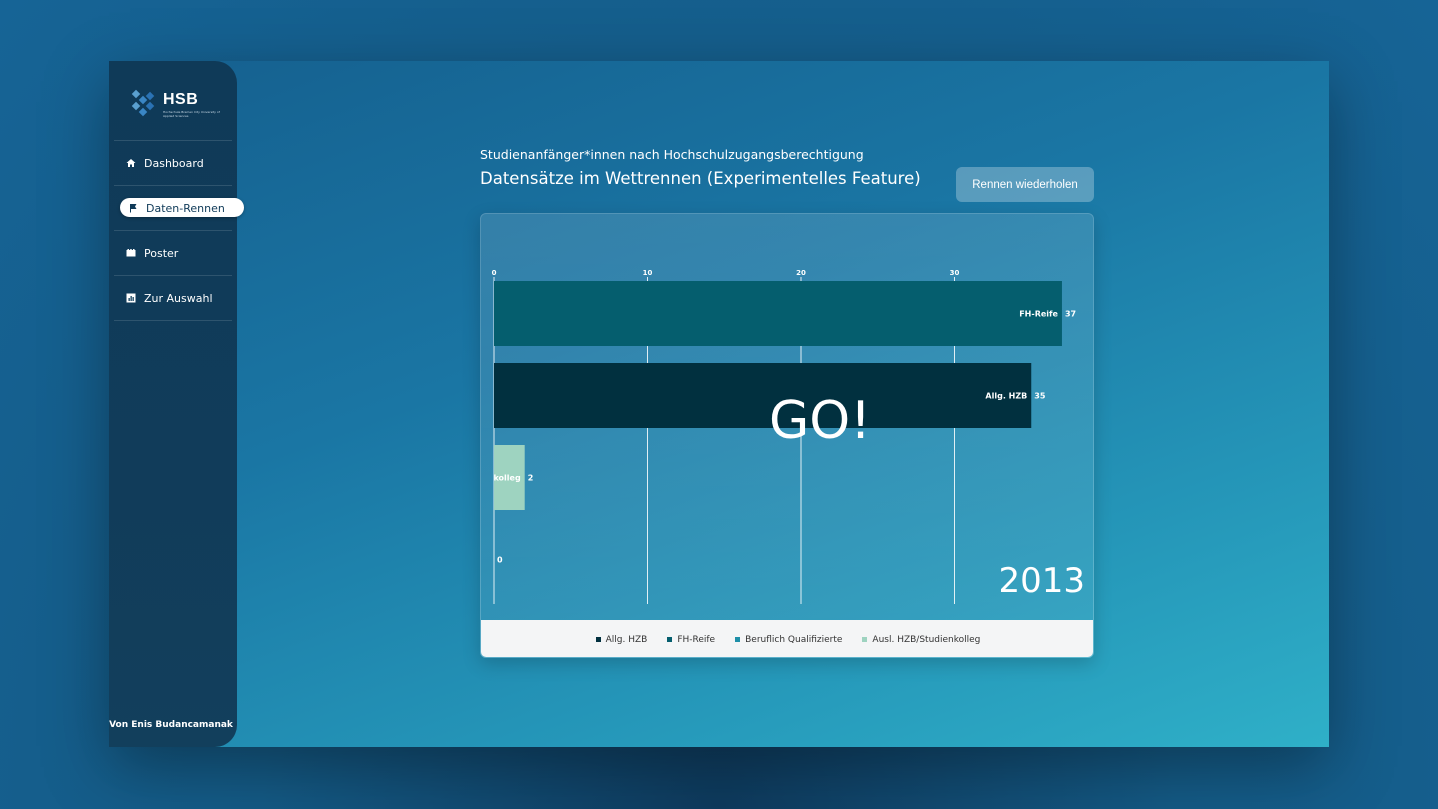 The width and height of the screenshot is (1438, 809). I want to click on x-tick-label: 20, so click(801, 273).